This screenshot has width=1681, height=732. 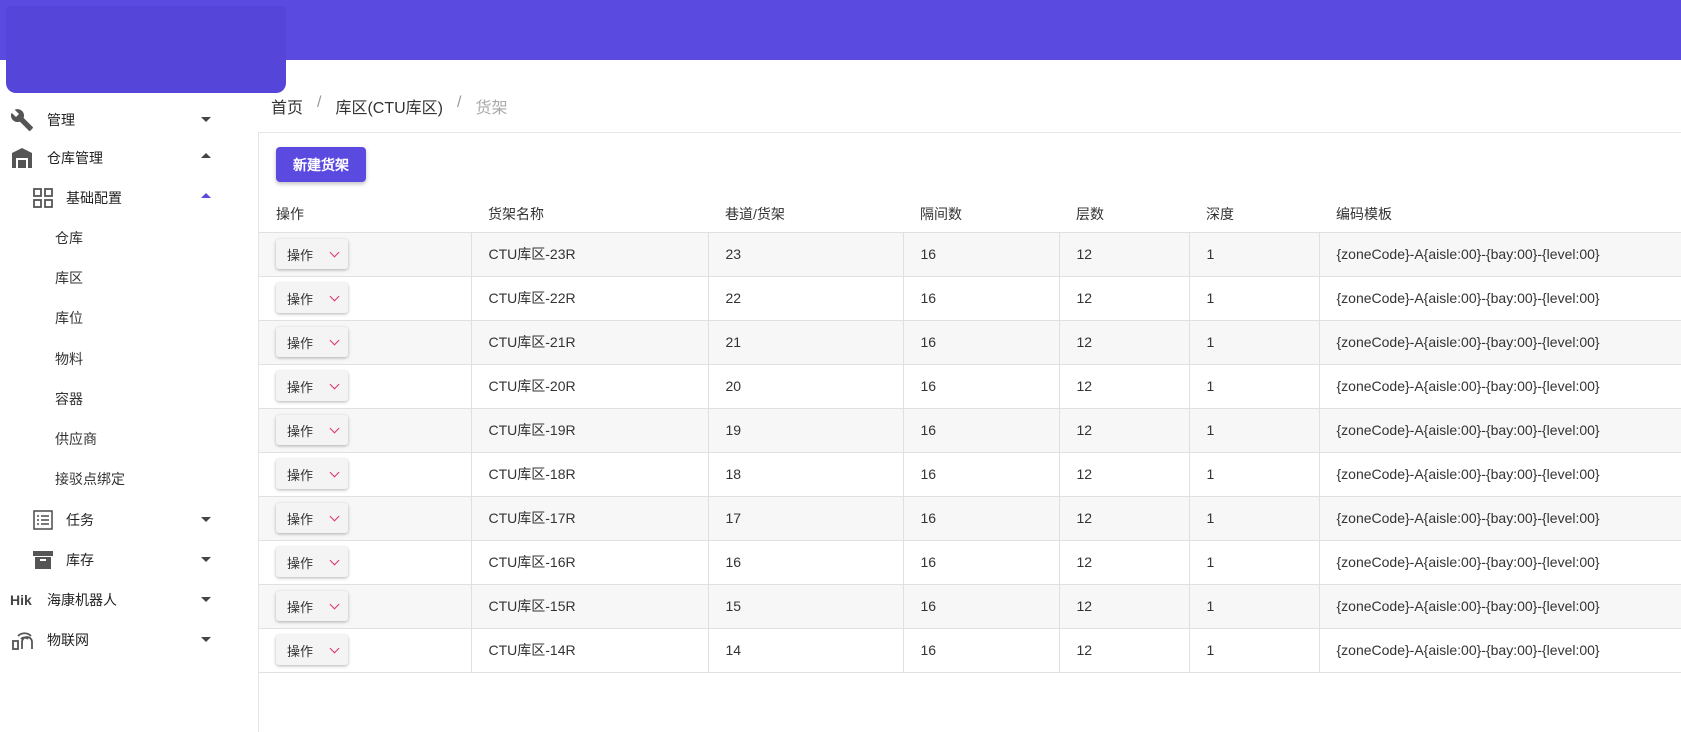 I want to click on column-header: 层数, so click(x=1124, y=214).